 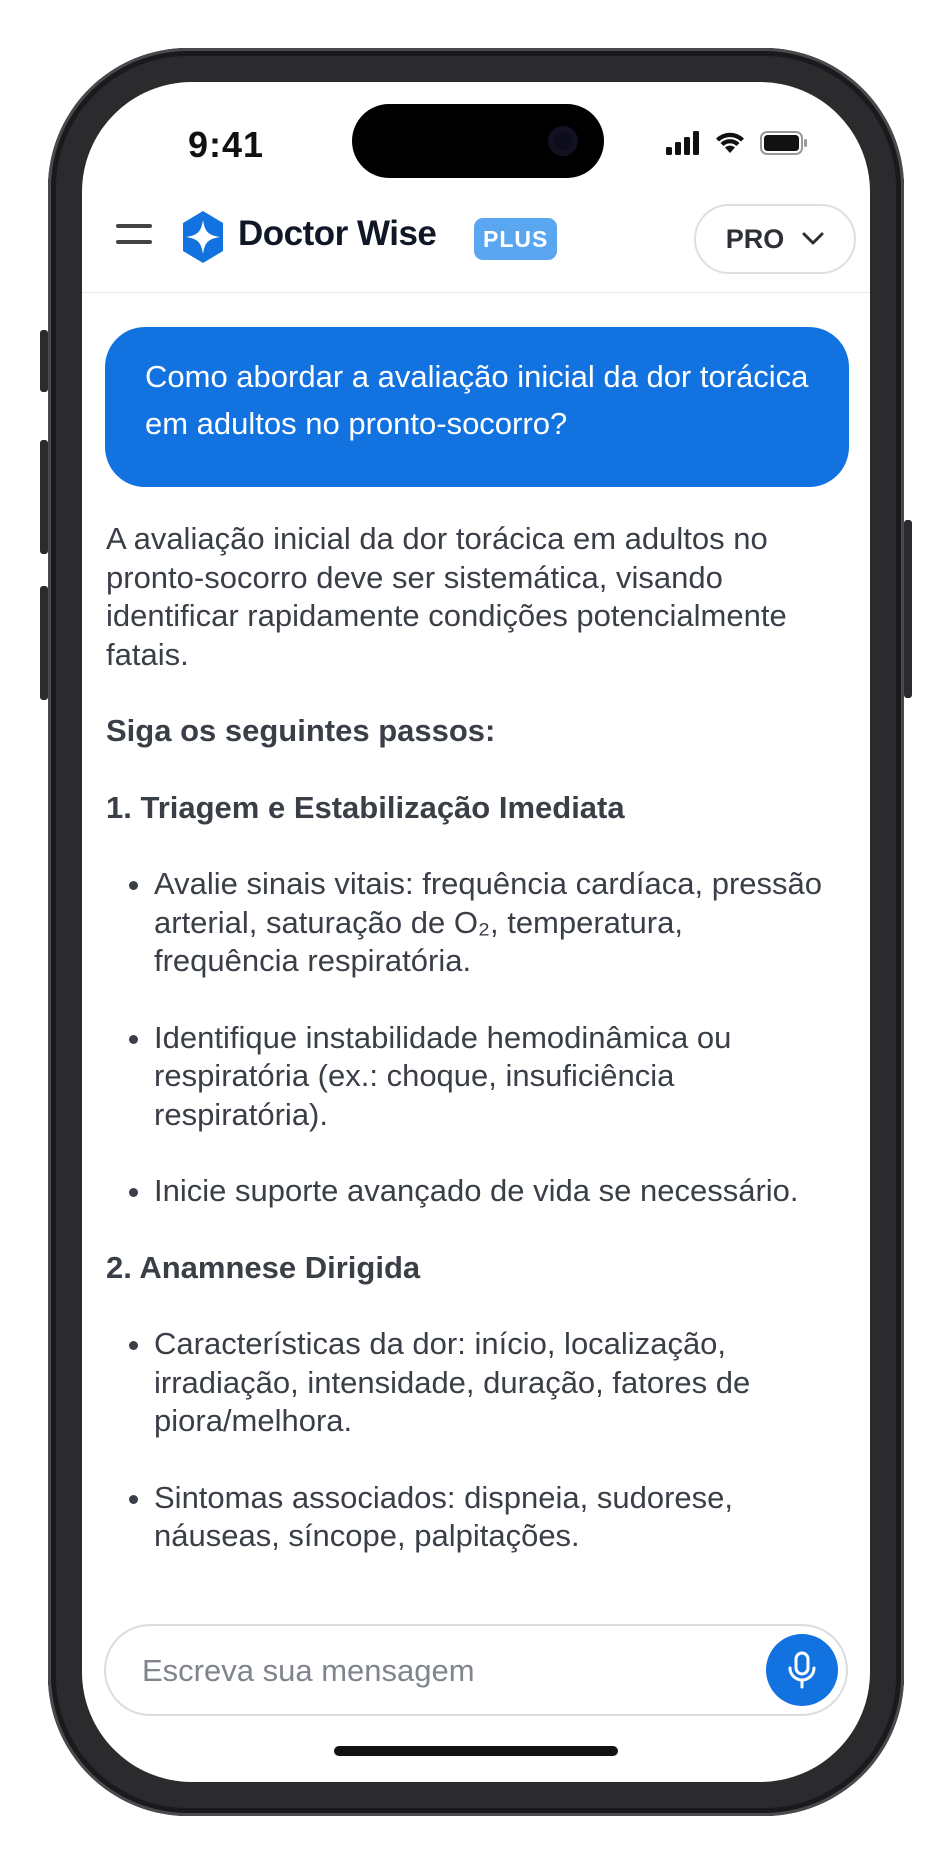 What do you see at coordinates (337, 233) in the screenshot?
I see `brand-name: Doctor Wise` at bounding box center [337, 233].